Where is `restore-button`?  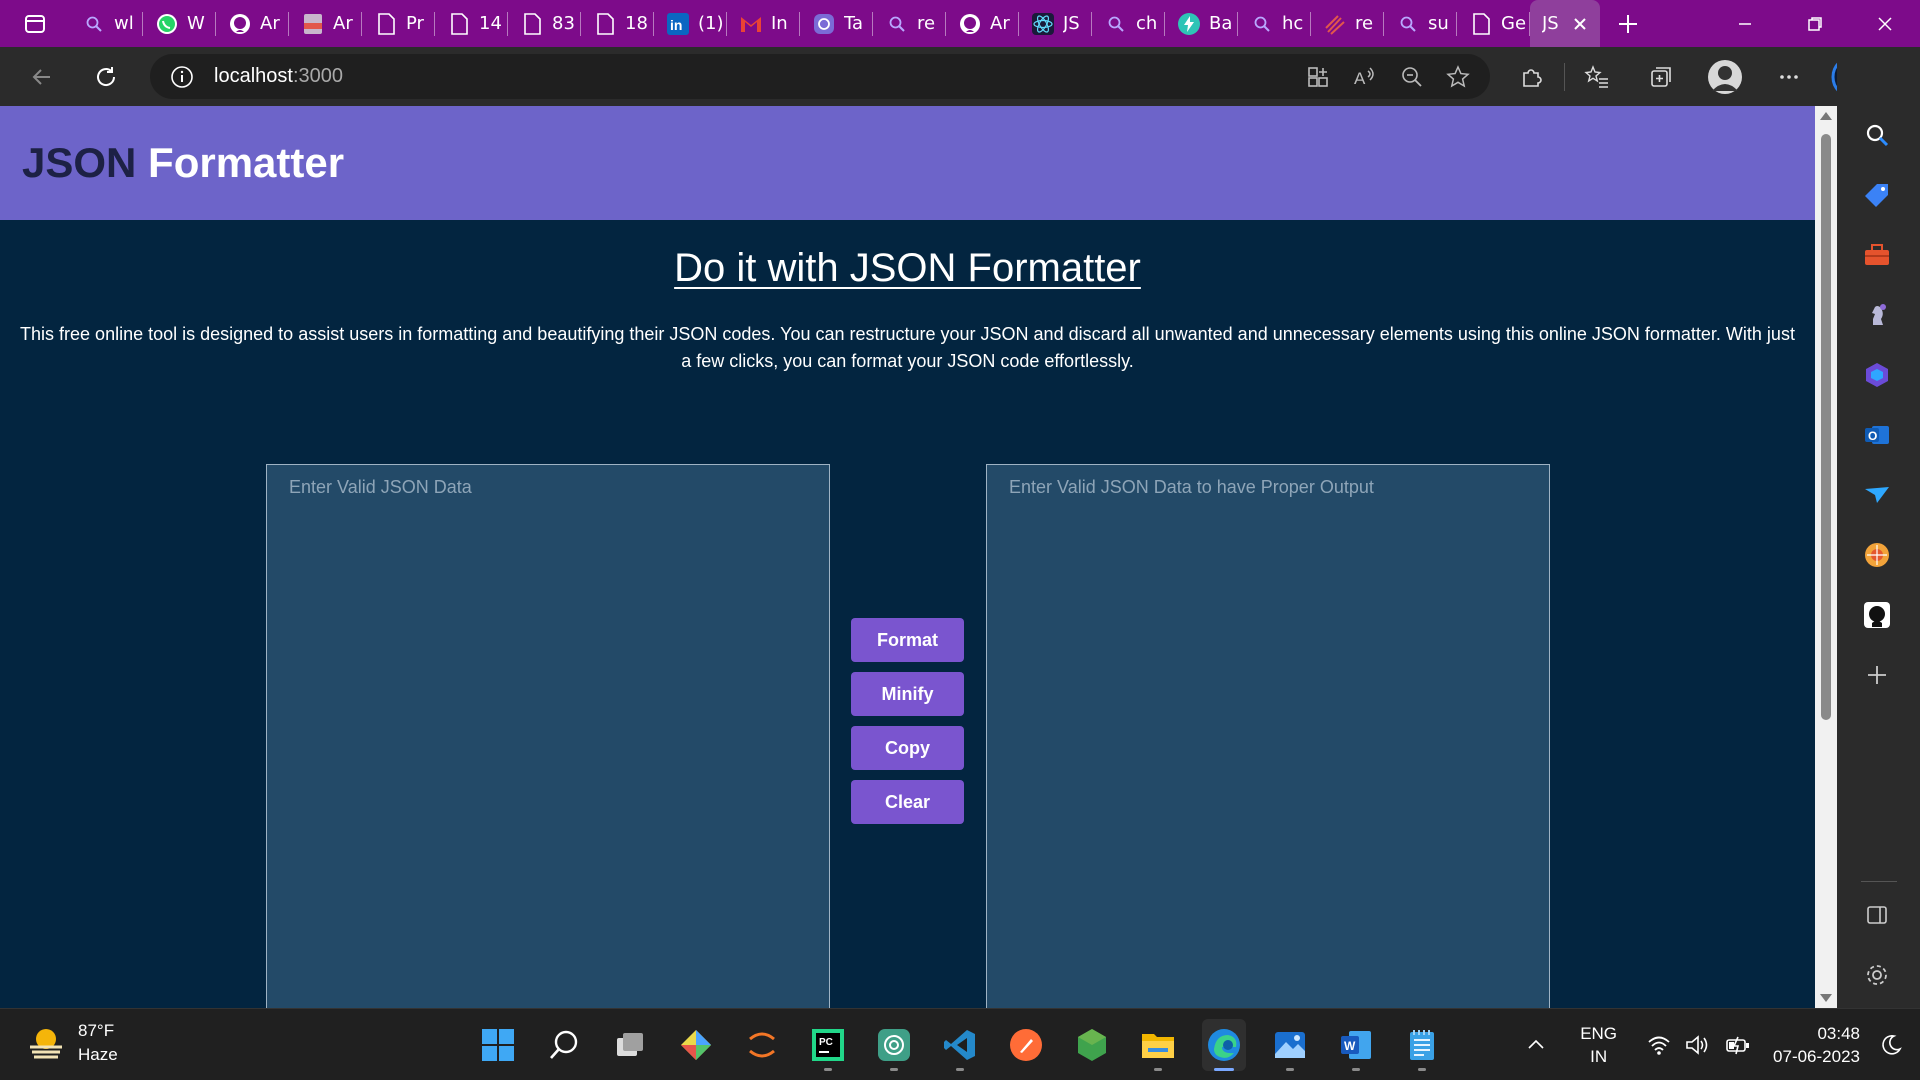
restore-button is located at coordinates (1815, 23).